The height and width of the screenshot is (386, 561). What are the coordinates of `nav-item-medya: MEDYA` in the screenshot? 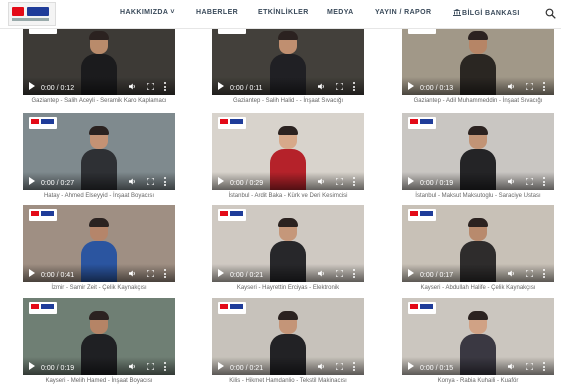 It's located at (340, 12).